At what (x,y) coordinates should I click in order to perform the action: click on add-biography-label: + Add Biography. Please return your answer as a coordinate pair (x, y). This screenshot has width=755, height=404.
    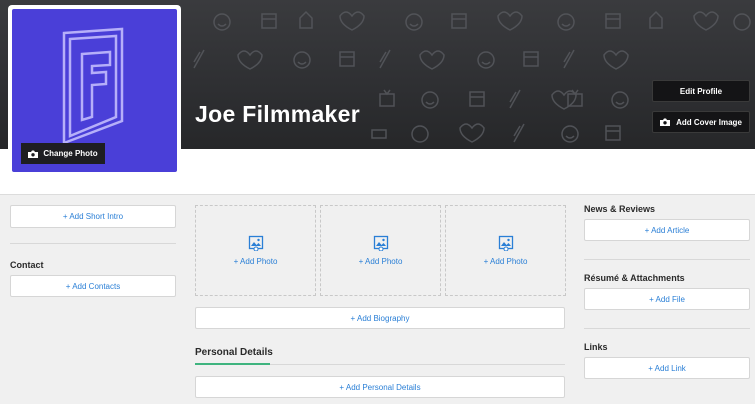
    Looking at the image, I should click on (380, 318).